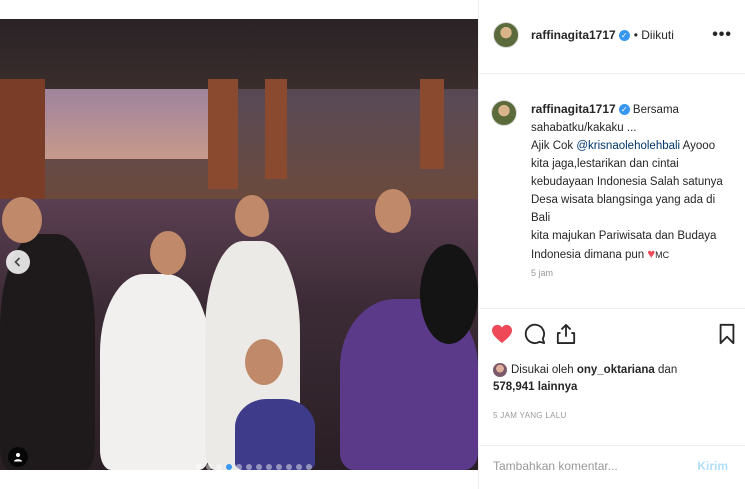  I want to click on liker-avatar, so click(500, 369).